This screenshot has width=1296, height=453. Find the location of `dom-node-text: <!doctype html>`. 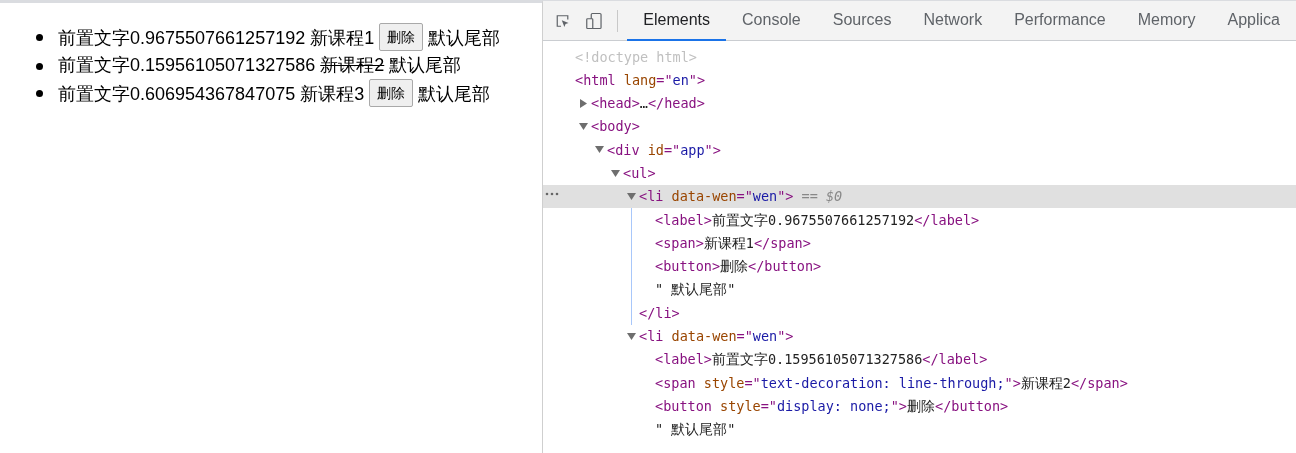

dom-node-text: <!doctype html> is located at coordinates (636, 57).